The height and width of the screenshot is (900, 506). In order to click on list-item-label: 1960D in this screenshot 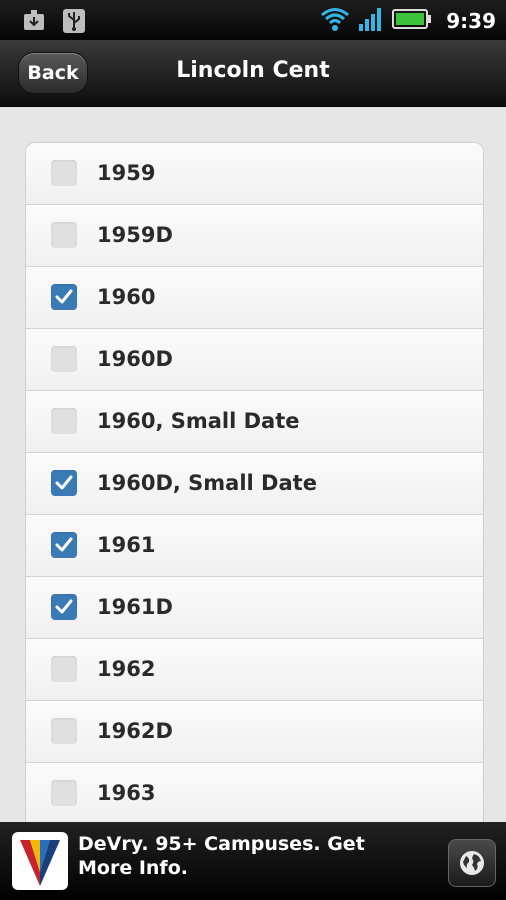, I will do `click(135, 359)`.